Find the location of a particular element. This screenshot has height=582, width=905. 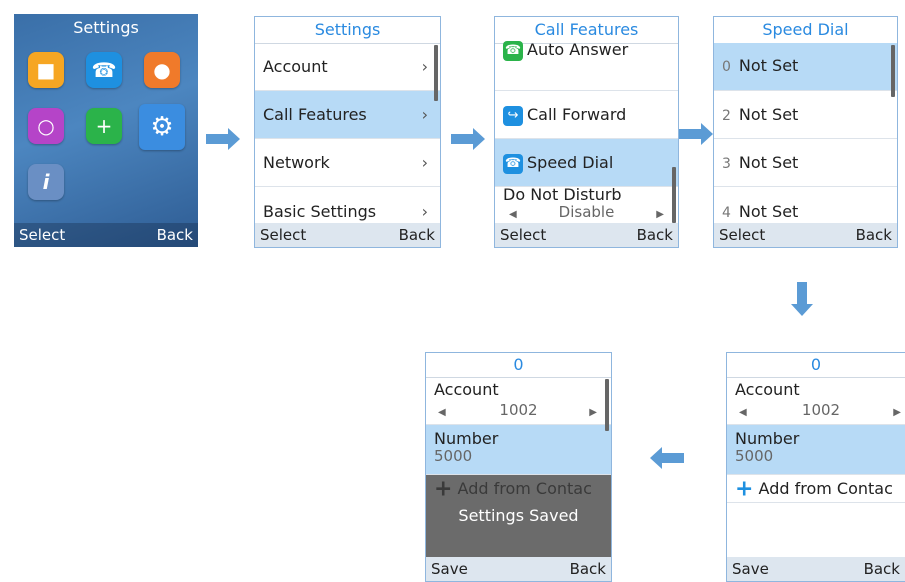

entry-number: 4 is located at coordinates (726, 213).